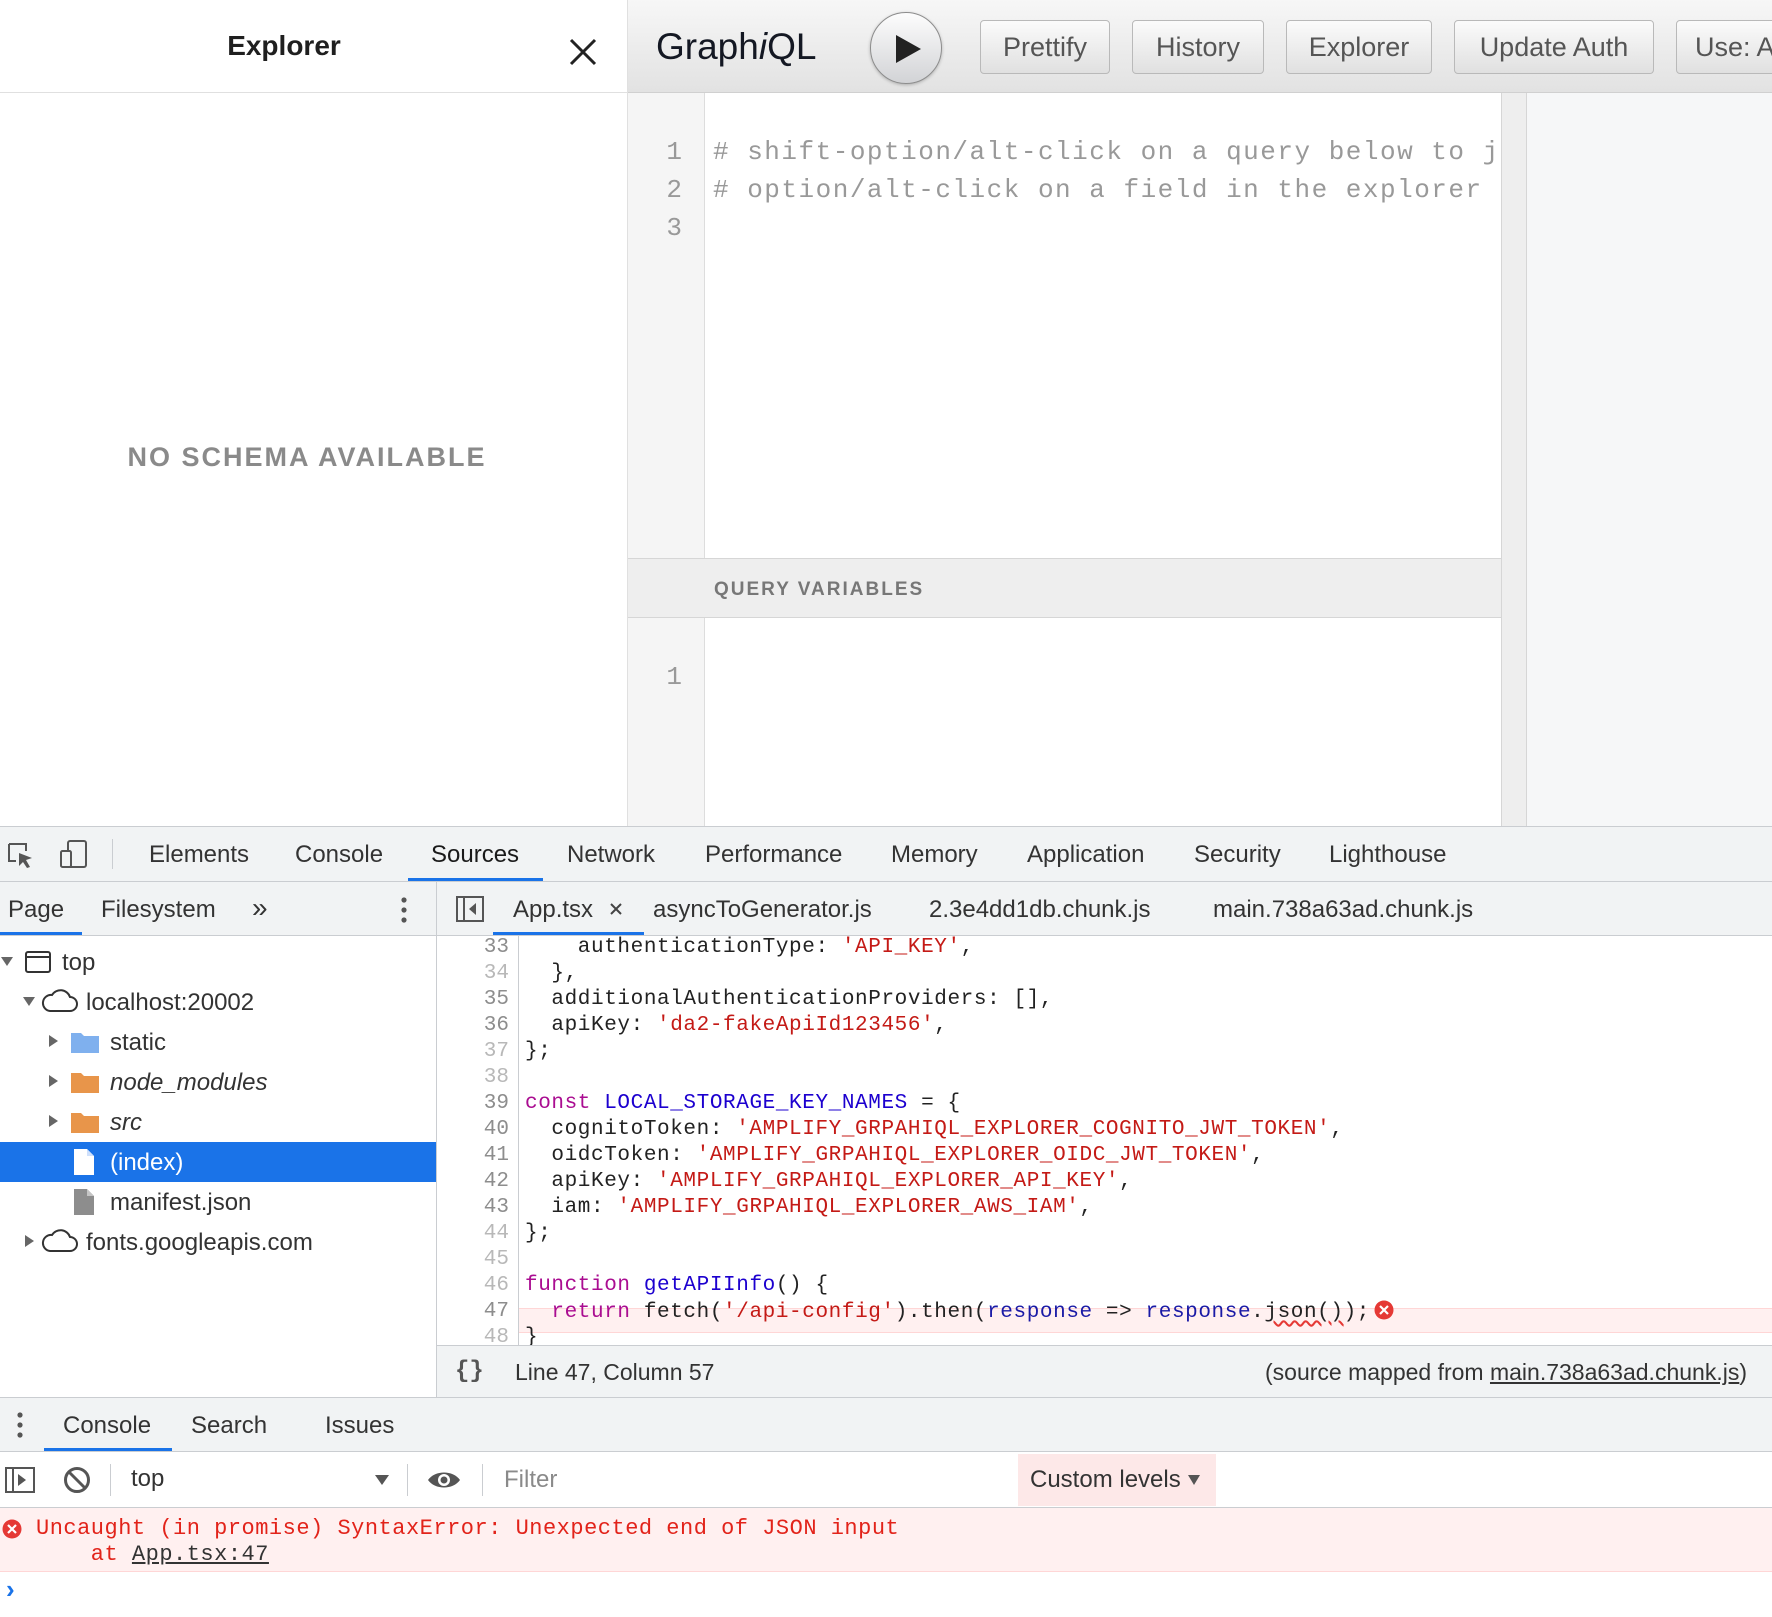 This screenshot has width=1772, height=1617. Describe the element at coordinates (158, 910) in the screenshot. I see `tab-filesystem: Filesystem` at that location.